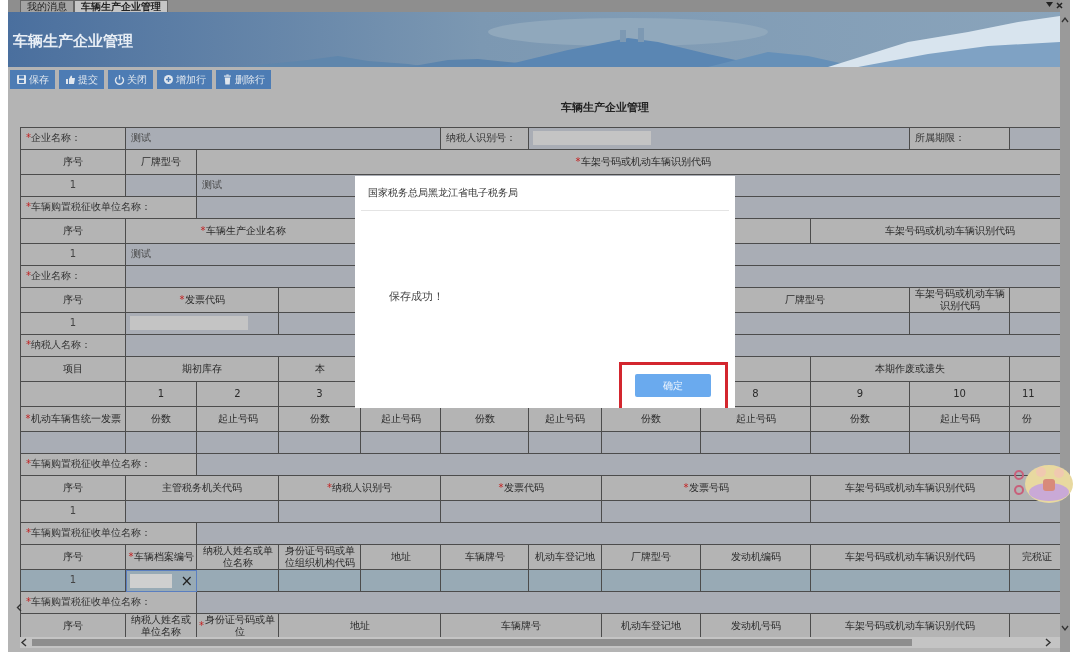 This screenshot has width=1080, height=656. I want to click on close-button: 关闭, so click(130, 79).